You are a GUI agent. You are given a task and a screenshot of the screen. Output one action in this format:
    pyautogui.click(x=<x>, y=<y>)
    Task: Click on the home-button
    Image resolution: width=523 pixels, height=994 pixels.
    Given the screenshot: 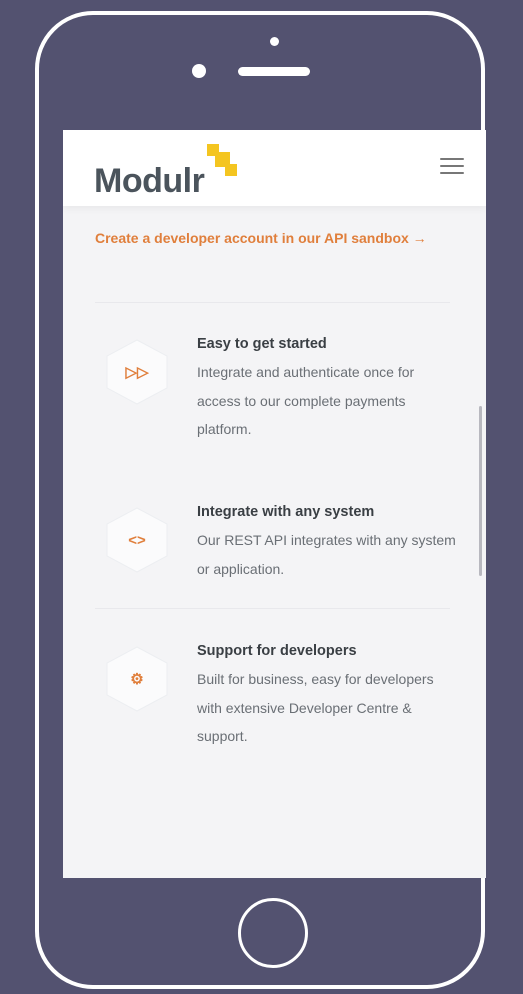 What is the action you would take?
    pyautogui.click(x=273, y=933)
    